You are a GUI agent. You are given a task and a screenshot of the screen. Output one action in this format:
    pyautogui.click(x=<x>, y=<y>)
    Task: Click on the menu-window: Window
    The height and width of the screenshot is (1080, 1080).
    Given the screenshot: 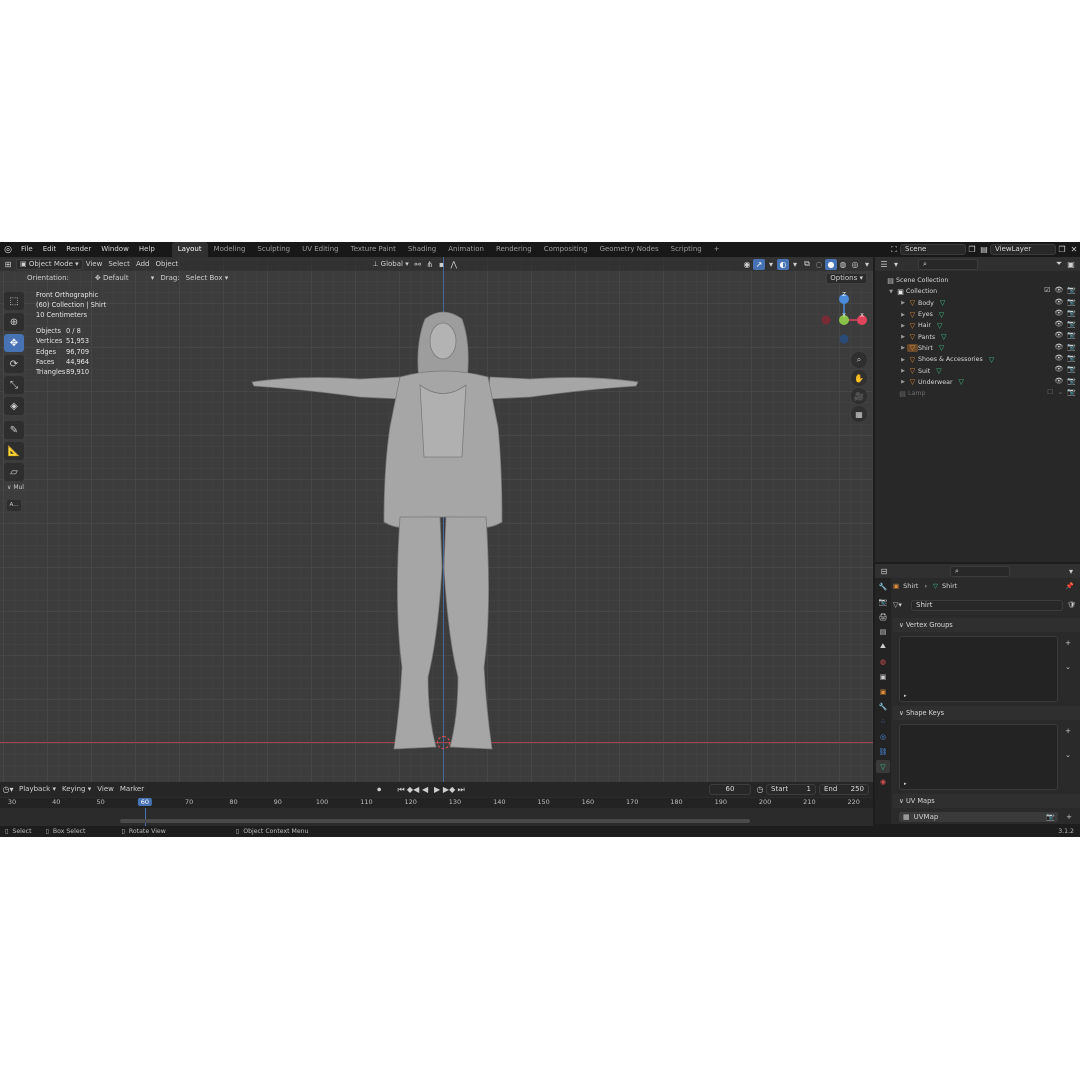 What is the action you would take?
    pyautogui.click(x=115, y=249)
    